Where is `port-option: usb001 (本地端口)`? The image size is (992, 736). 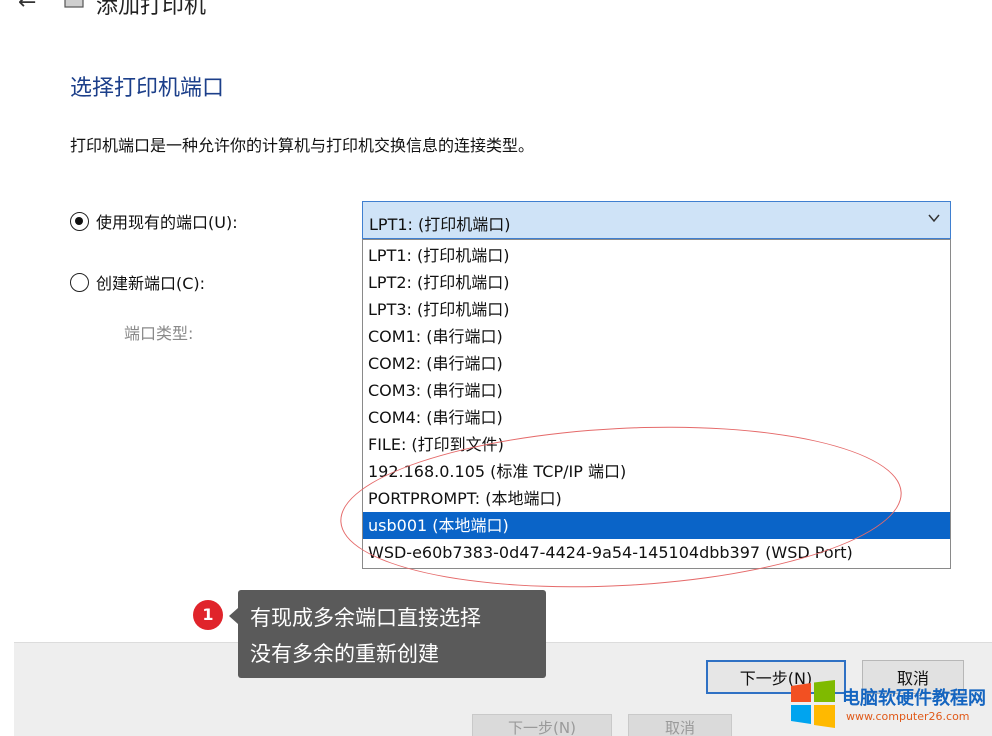 port-option: usb001 (本地端口) is located at coordinates (656, 525).